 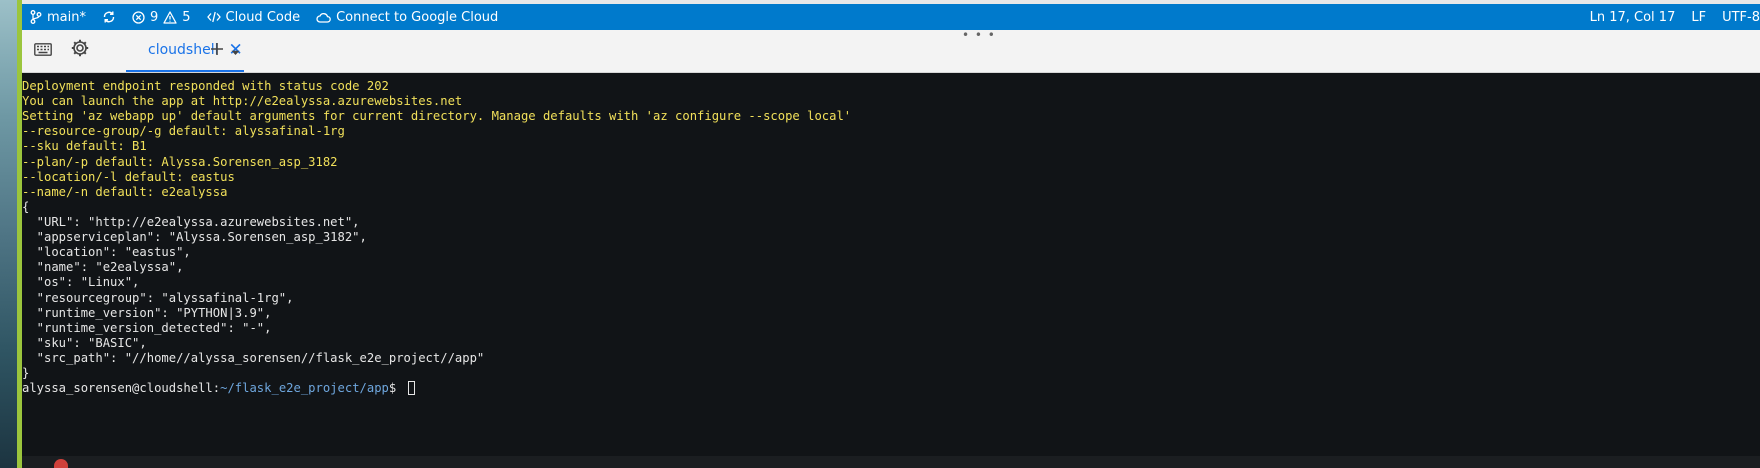 What do you see at coordinates (213, 17) in the screenshot?
I see `code-icon` at bounding box center [213, 17].